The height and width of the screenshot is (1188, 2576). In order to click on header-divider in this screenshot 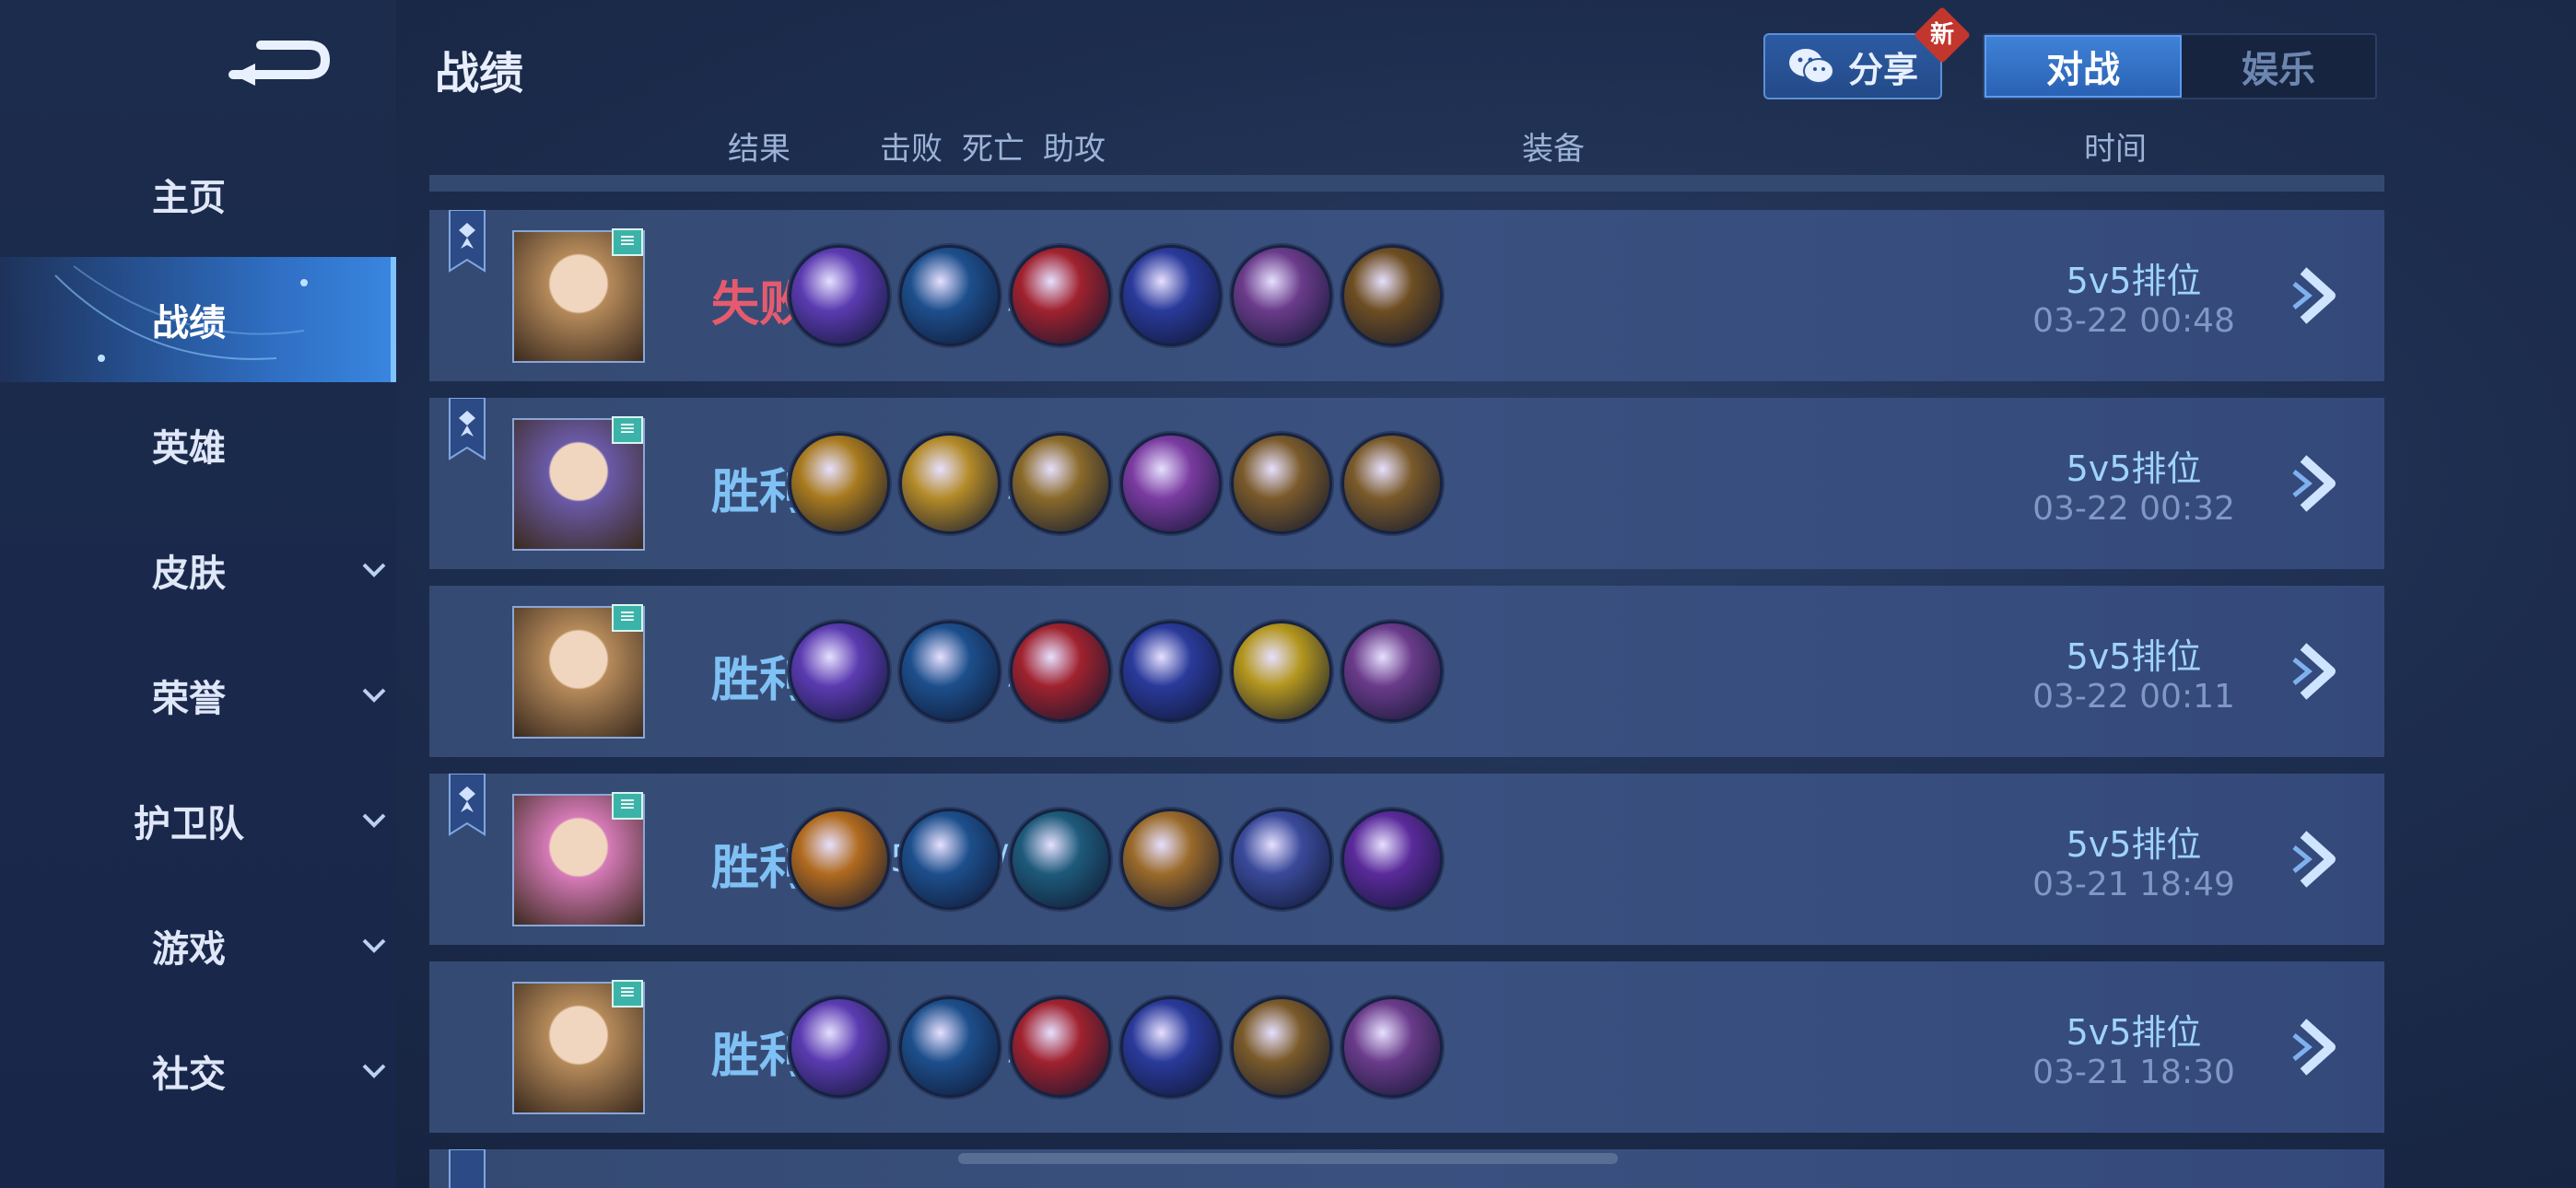, I will do `click(1406, 183)`.